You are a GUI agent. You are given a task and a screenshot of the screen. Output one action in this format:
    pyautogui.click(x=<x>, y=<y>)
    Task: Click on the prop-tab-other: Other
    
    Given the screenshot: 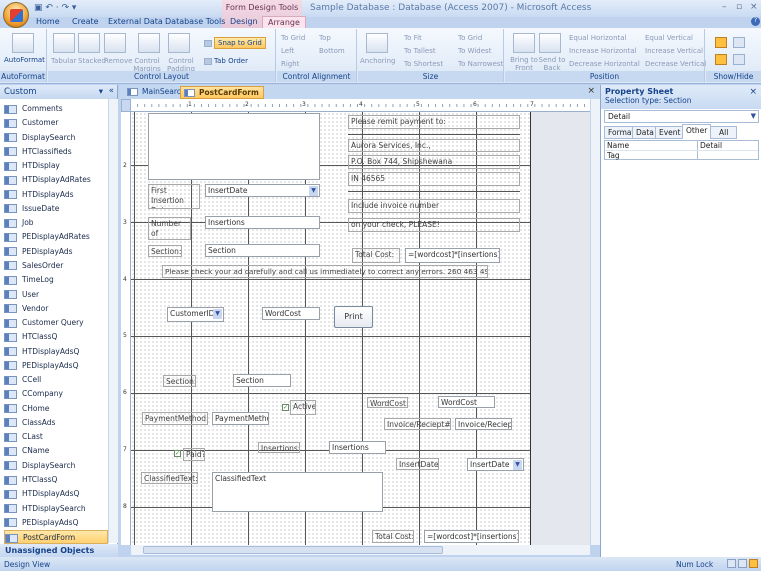 What is the action you would take?
    pyautogui.click(x=697, y=131)
    